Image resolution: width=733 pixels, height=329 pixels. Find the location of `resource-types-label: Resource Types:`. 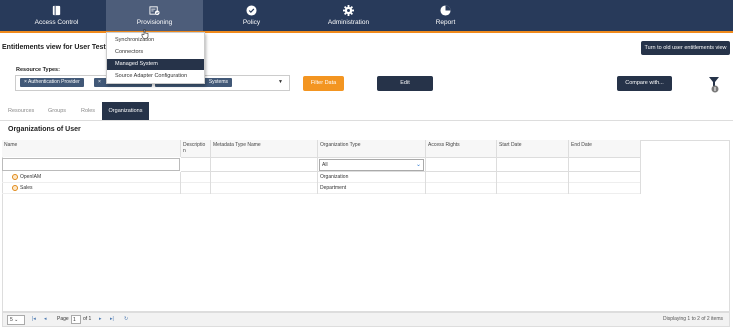

resource-types-label: Resource Types: is located at coordinates (38, 70).